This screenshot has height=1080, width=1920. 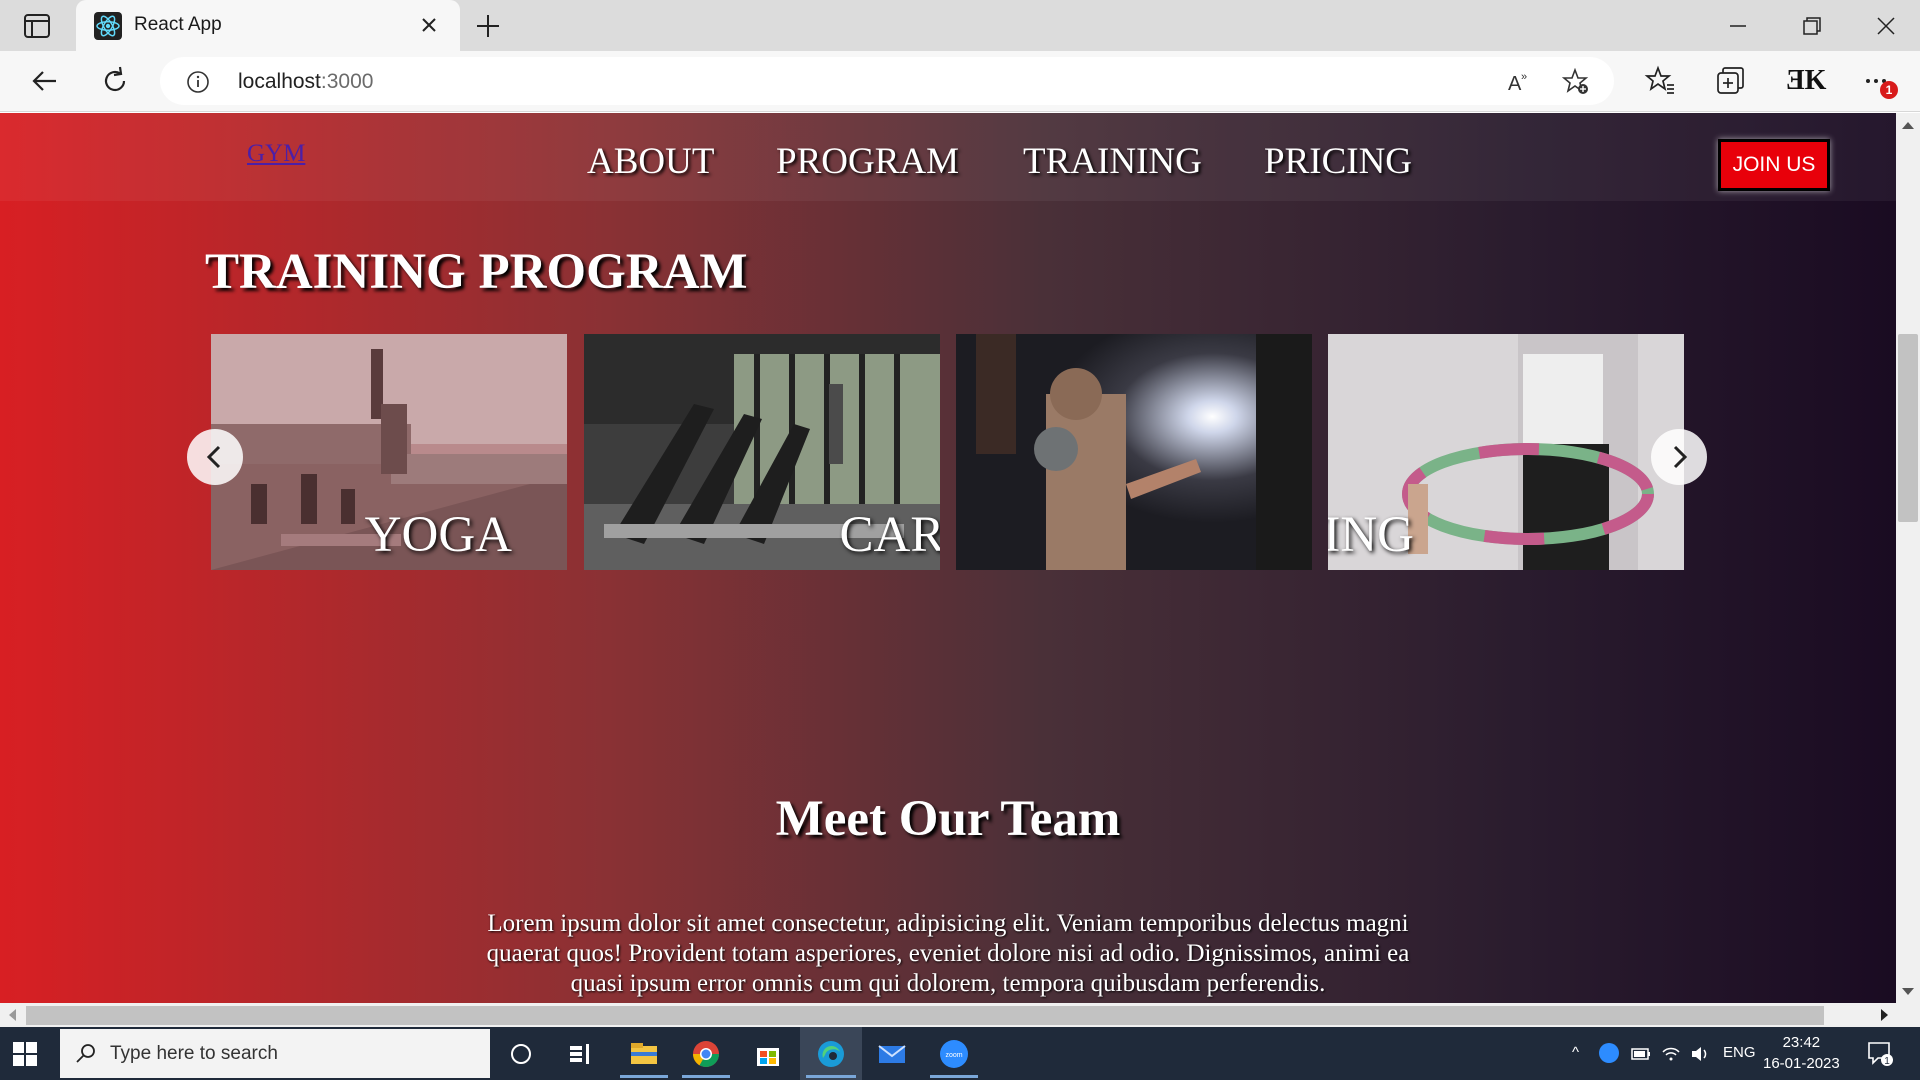 What do you see at coordinates (1641, 1054) in the screenshot?
I see `battery-icon` at bounding box center [1641, 1054].